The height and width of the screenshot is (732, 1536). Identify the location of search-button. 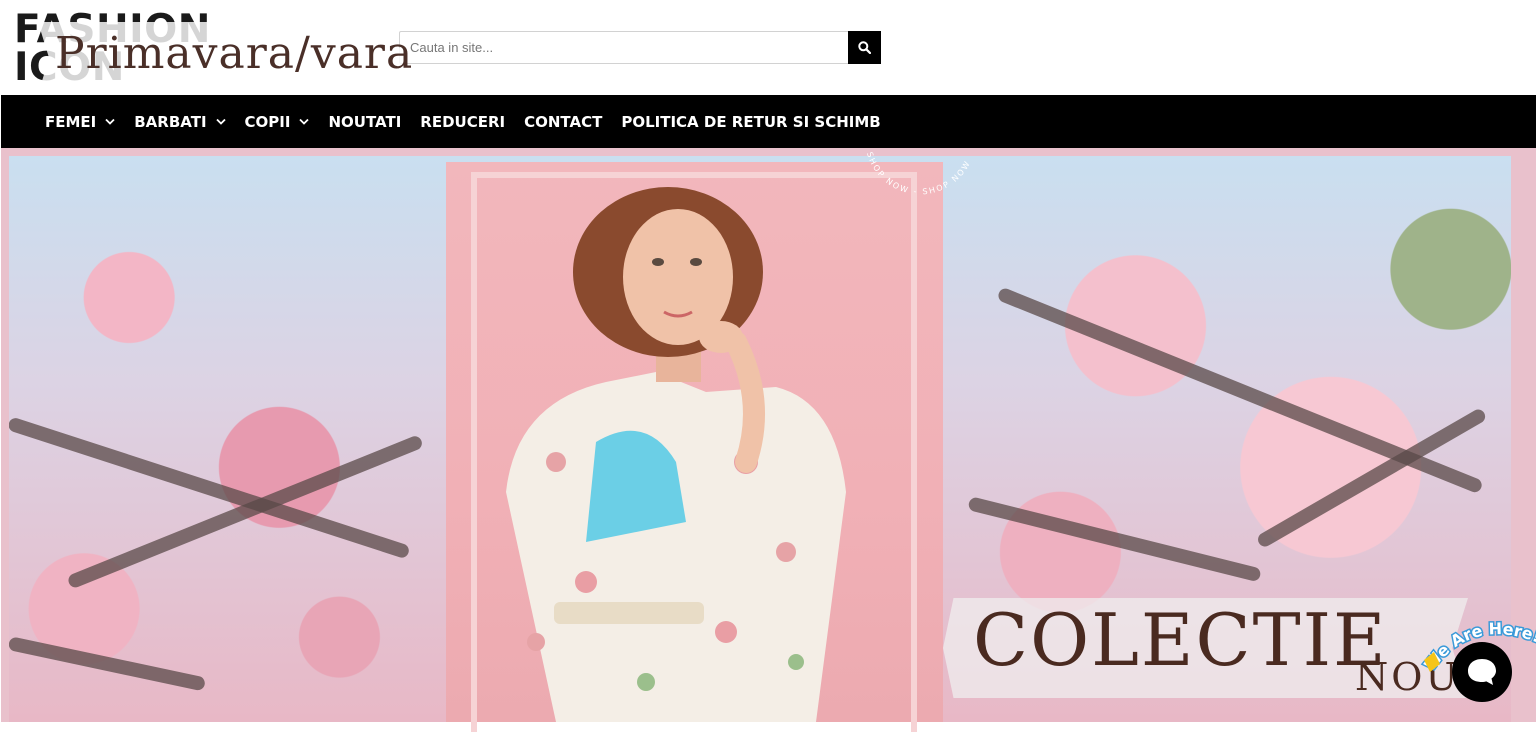
(864, 47).